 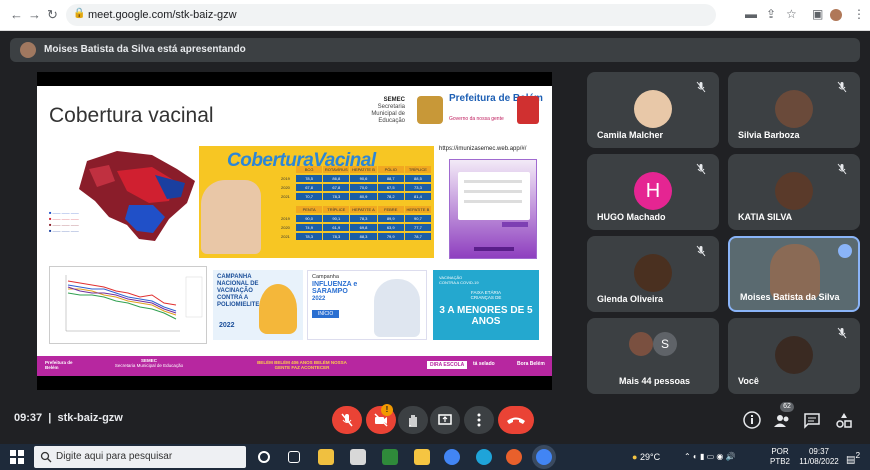 I want to click on more-vert-icon, so click(x=479, y=420).